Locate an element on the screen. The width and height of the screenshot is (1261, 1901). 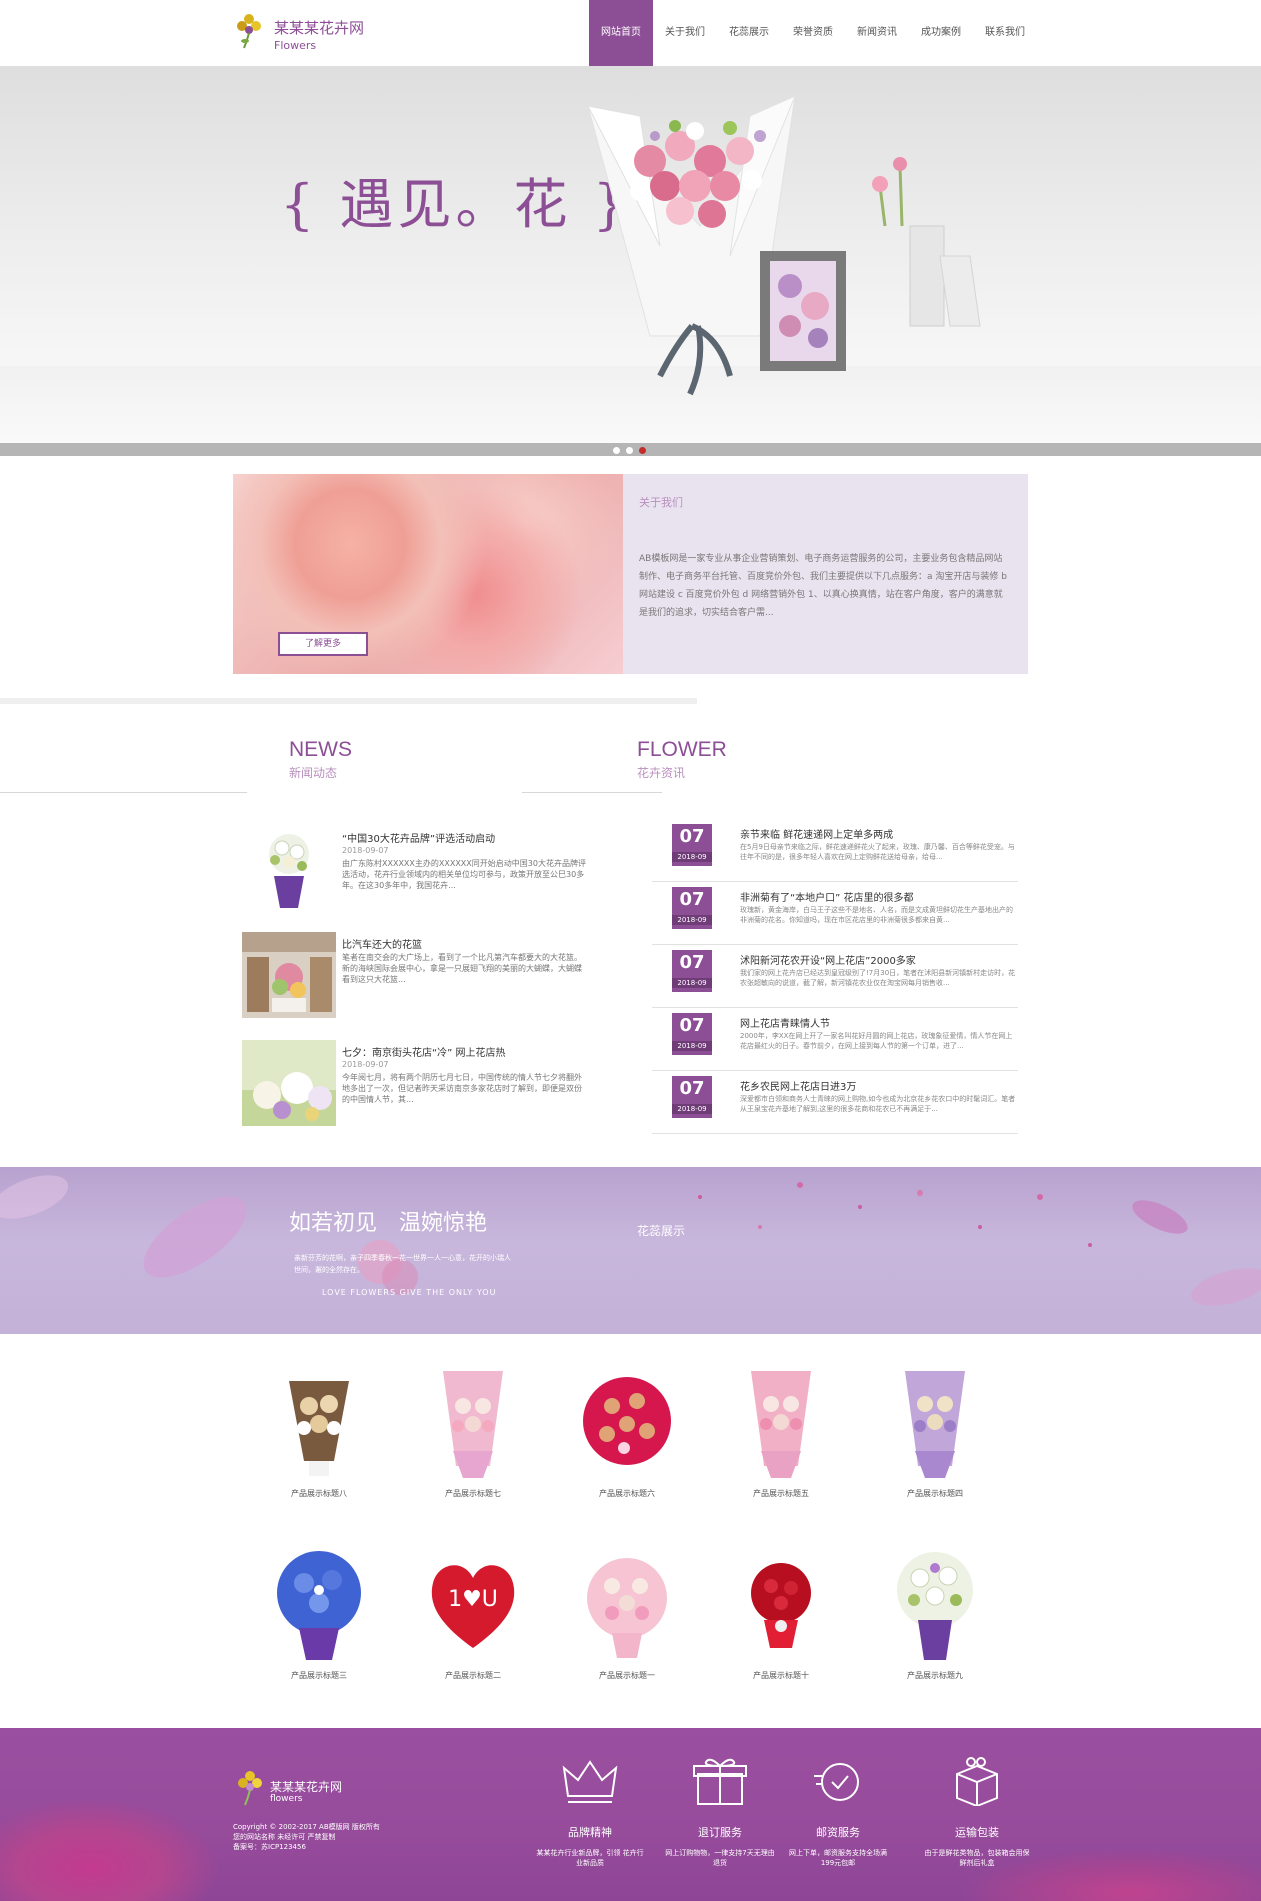
gift-icon is located at coordinates (720, 1781).